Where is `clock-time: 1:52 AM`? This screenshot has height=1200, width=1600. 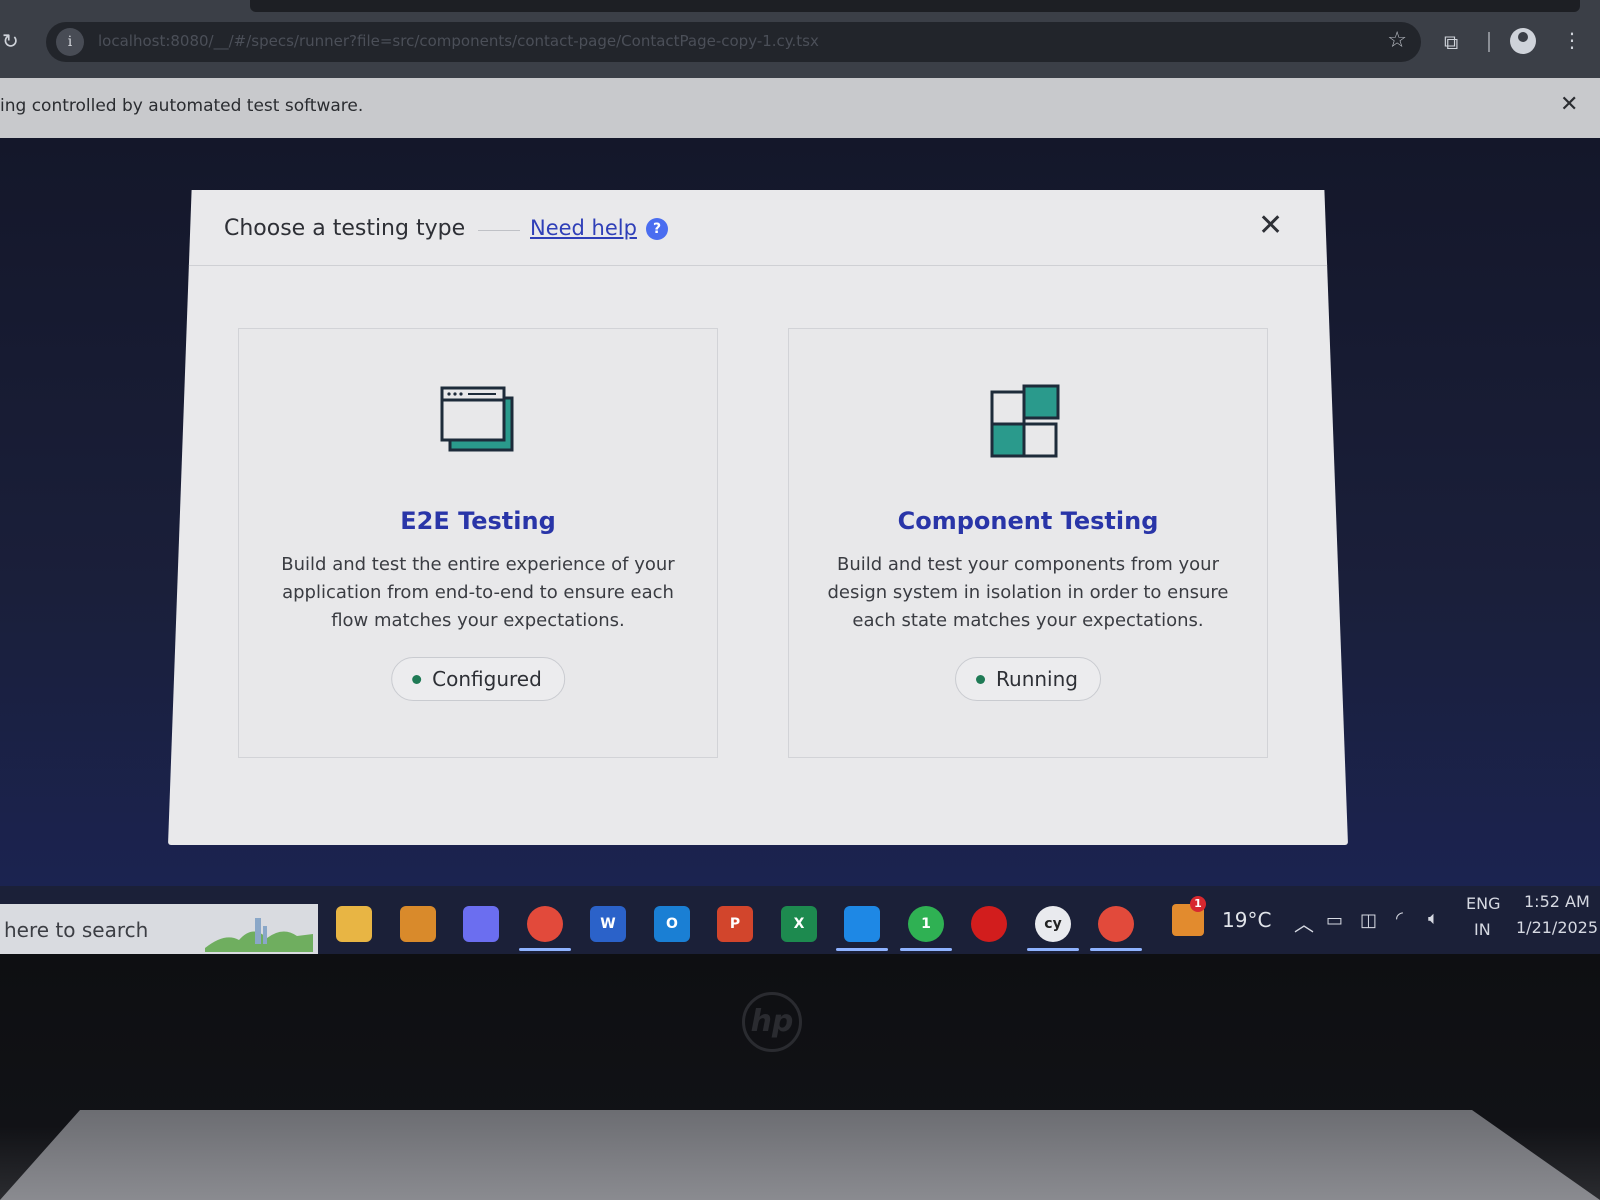 clock-time: 1:52 AM is located at coordinates (1557, 901).